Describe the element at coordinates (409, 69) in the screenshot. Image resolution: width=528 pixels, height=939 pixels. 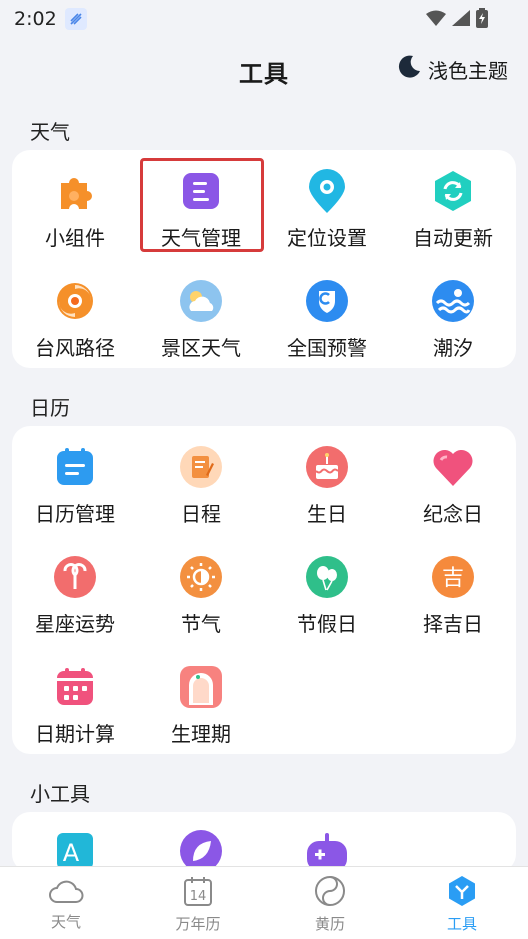
I see `moon-icon` at that location.